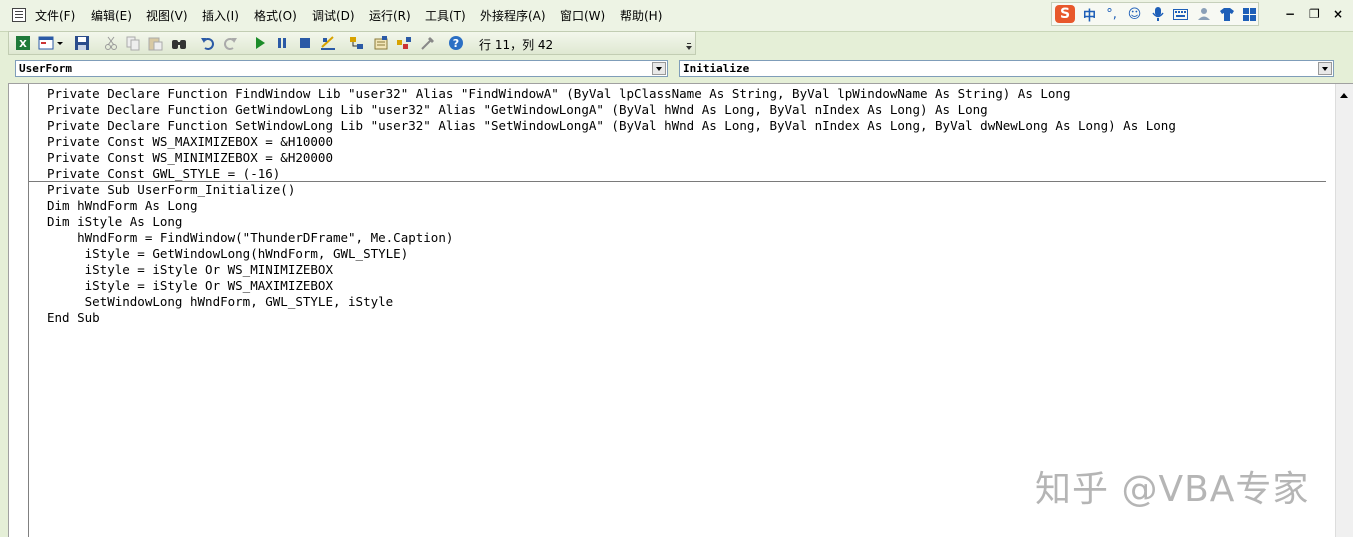 The image size is (1353, 537). I want to click on margin-indicator-bar, so click(19, 310).